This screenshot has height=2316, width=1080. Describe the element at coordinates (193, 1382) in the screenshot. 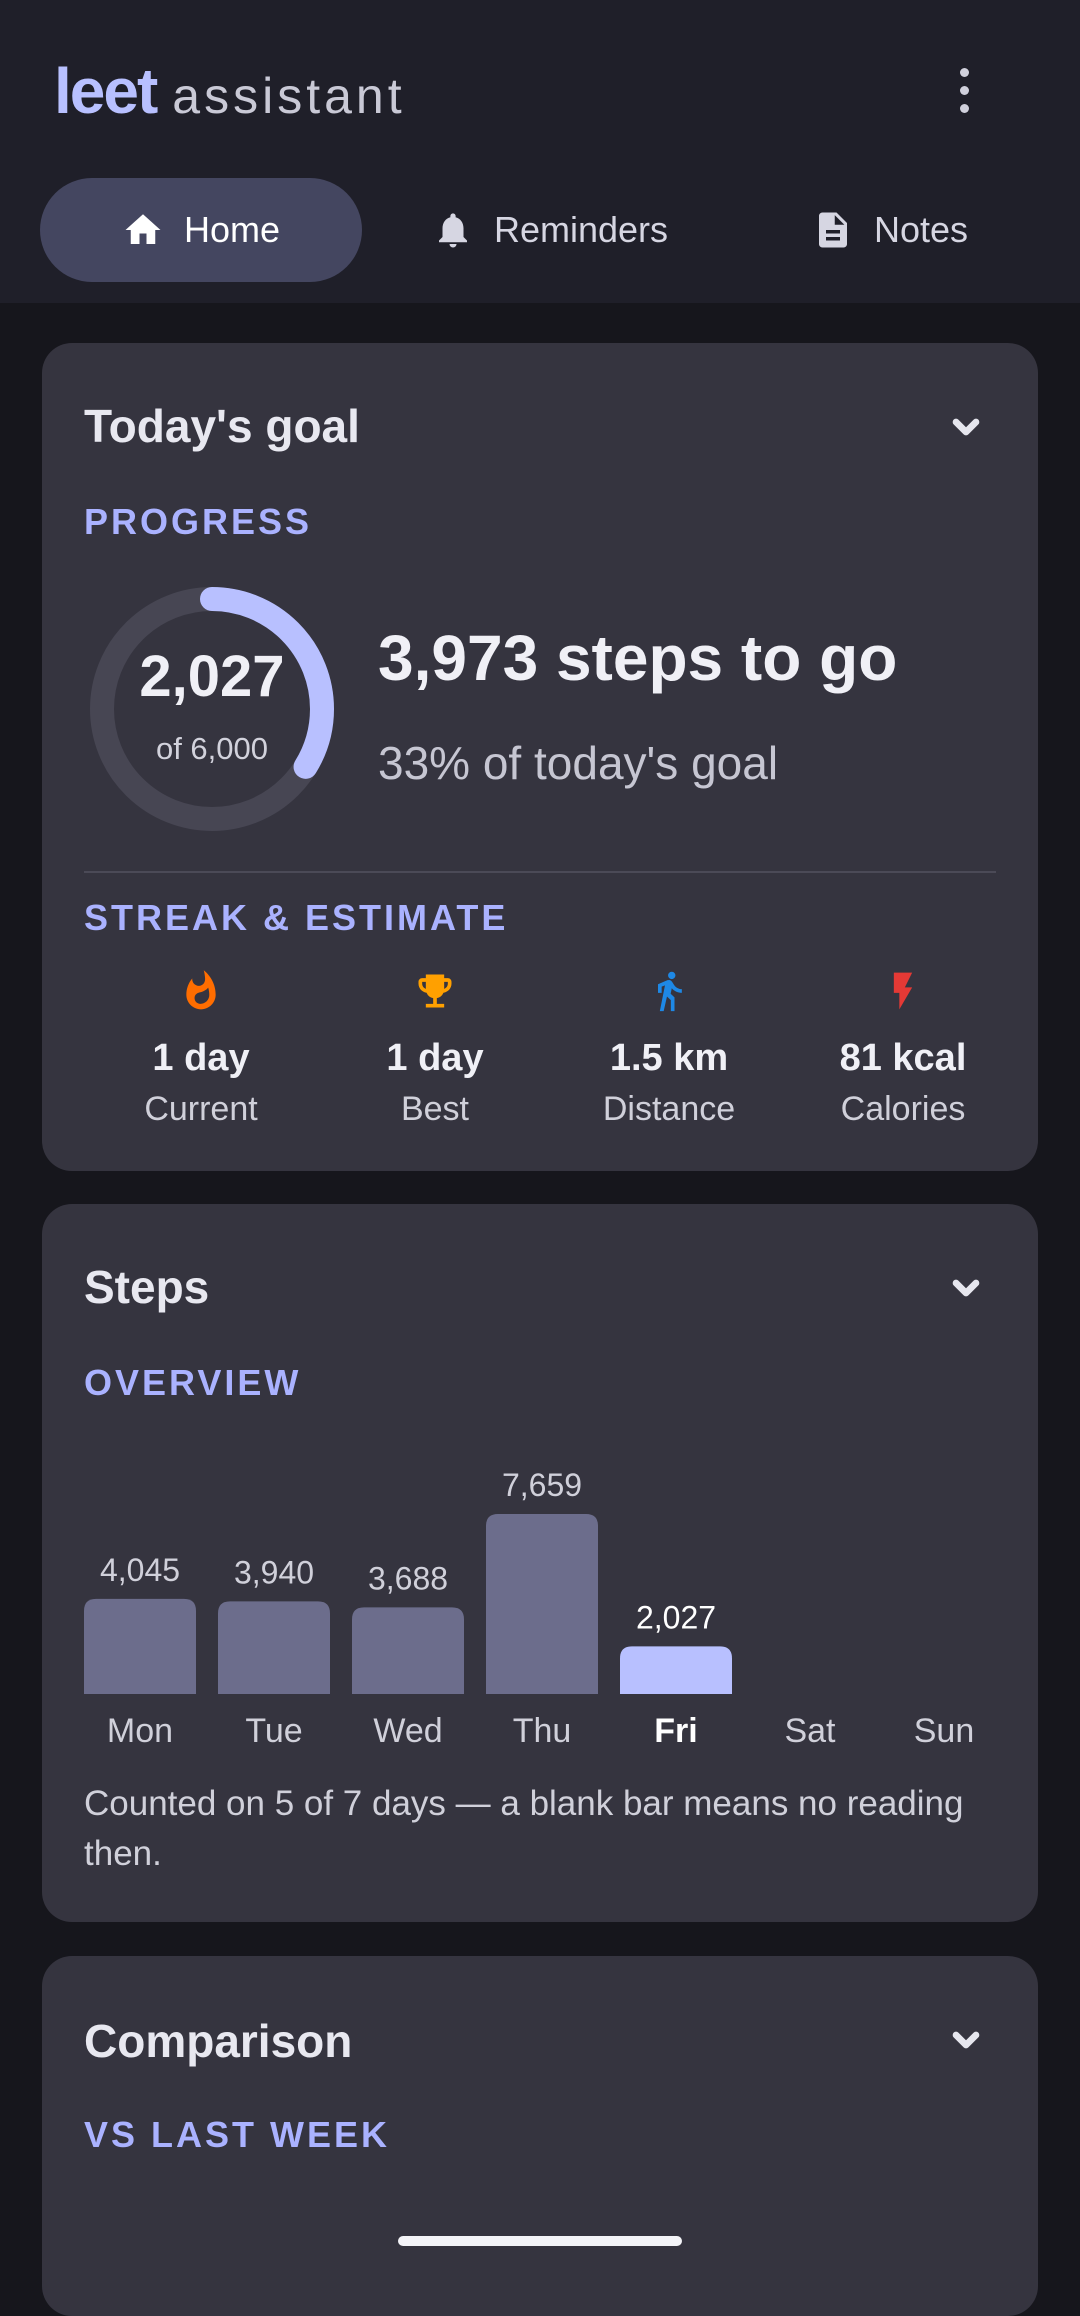

I see `overview-label: OVERVIEW` at that location.